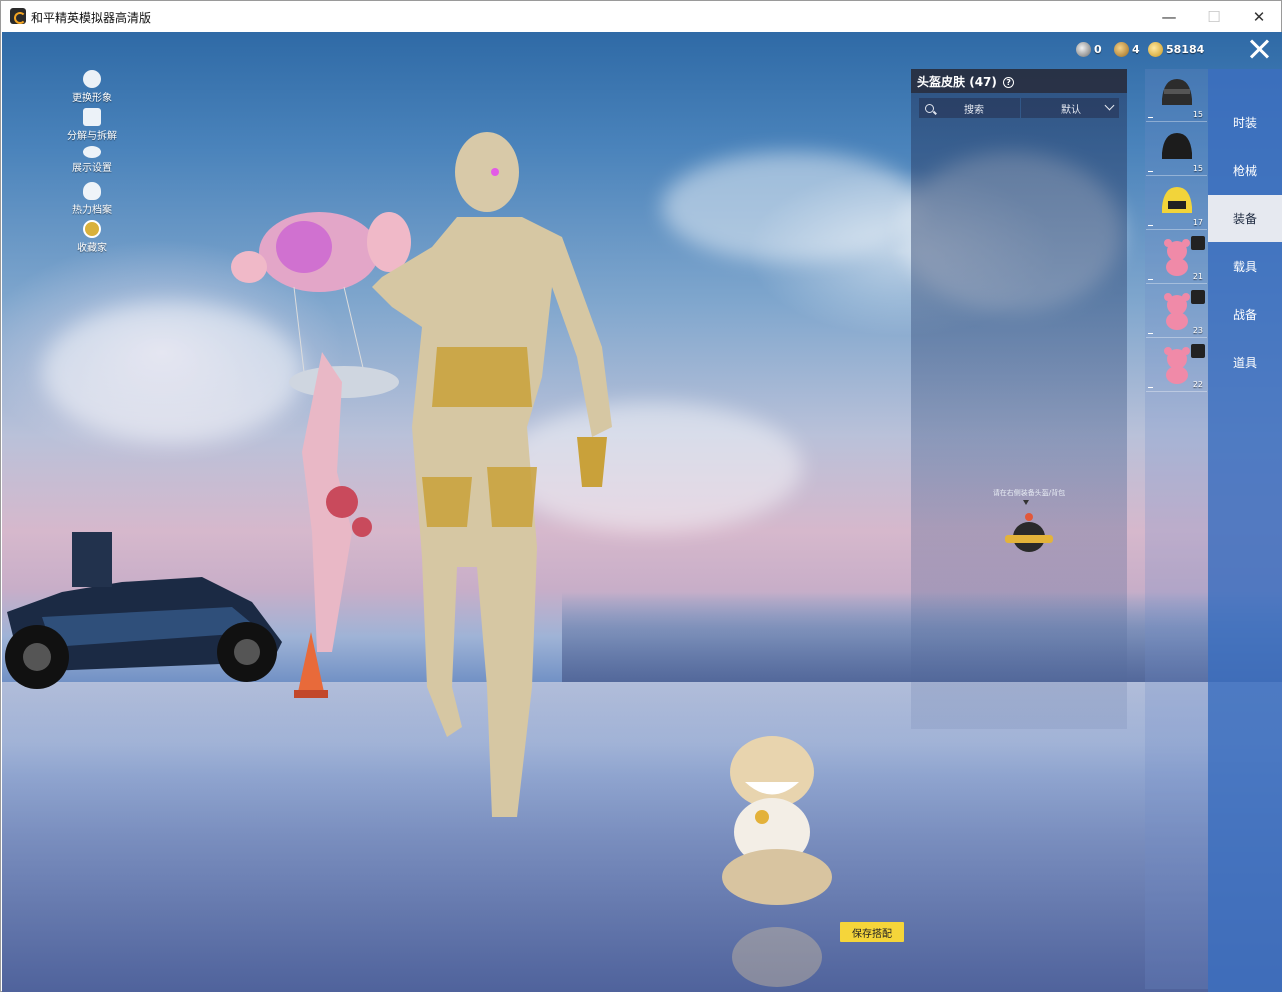 The height and width of the screenshot is (992, 1282). Describe the element at coordinates (92, 98) in the screenshot. I see `menu-label: 更换形象` at that location.